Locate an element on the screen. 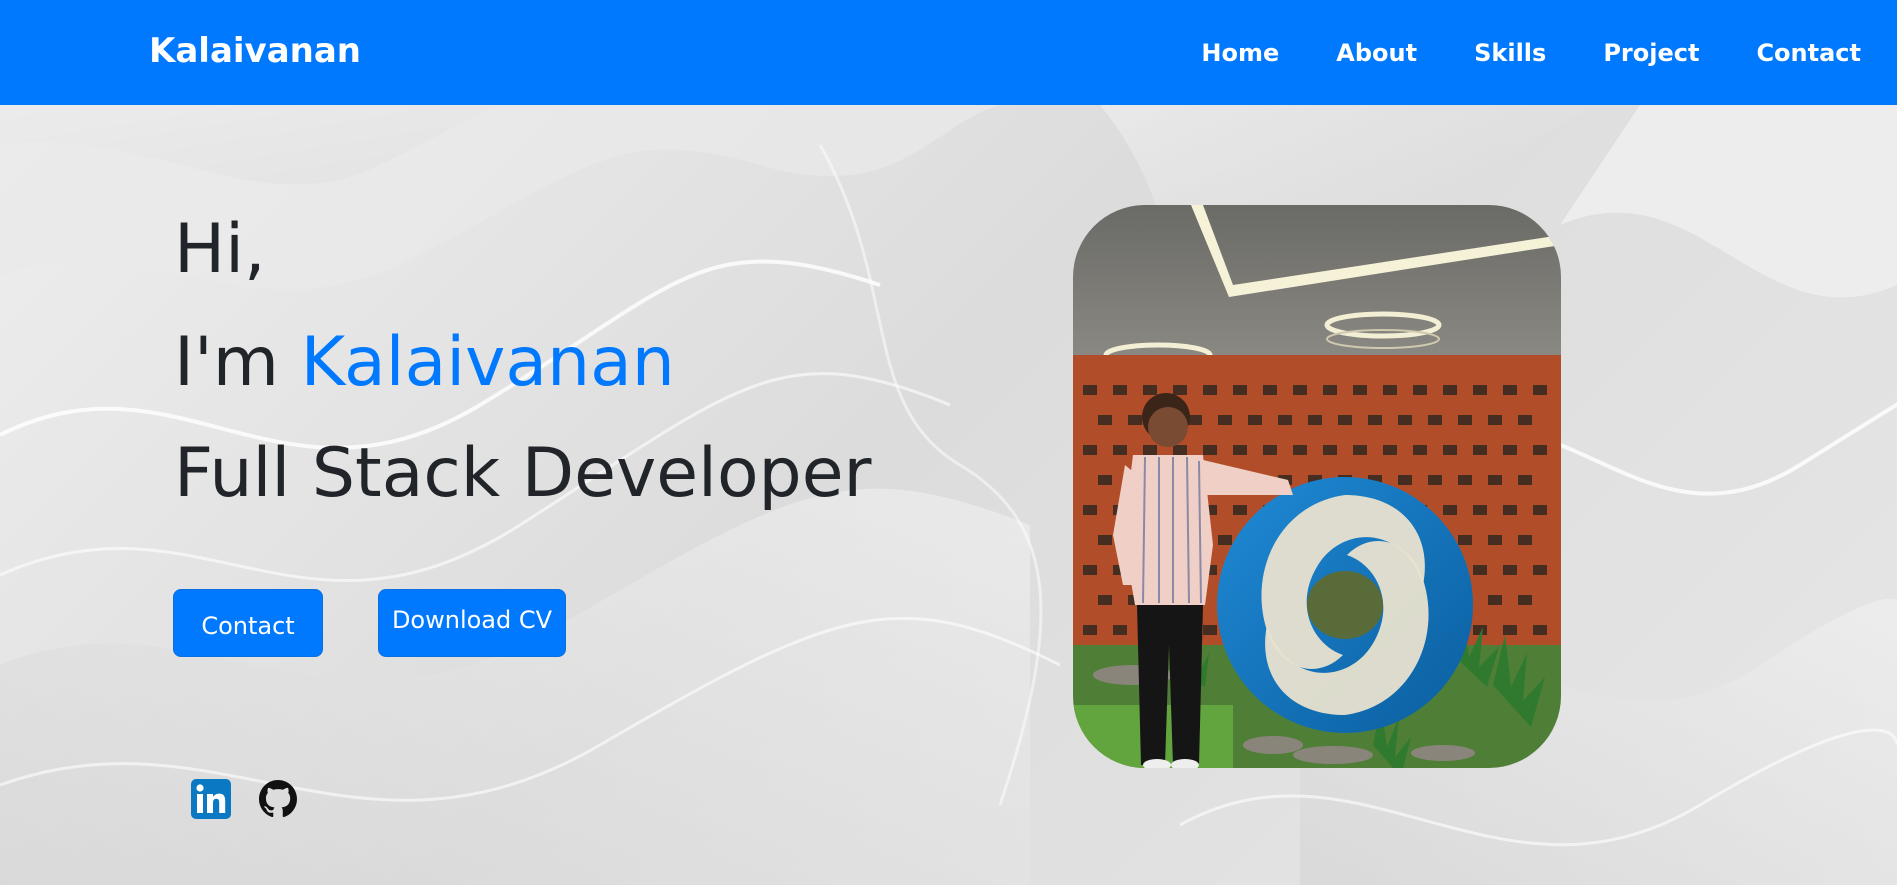  github-icon is located at coordinates (278, 799).